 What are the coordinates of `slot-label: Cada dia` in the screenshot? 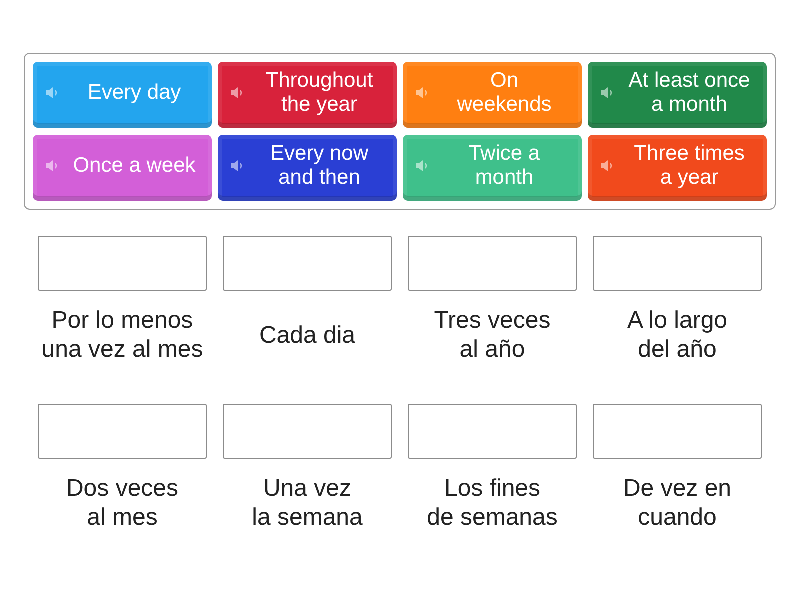 It's located at (307, 335).